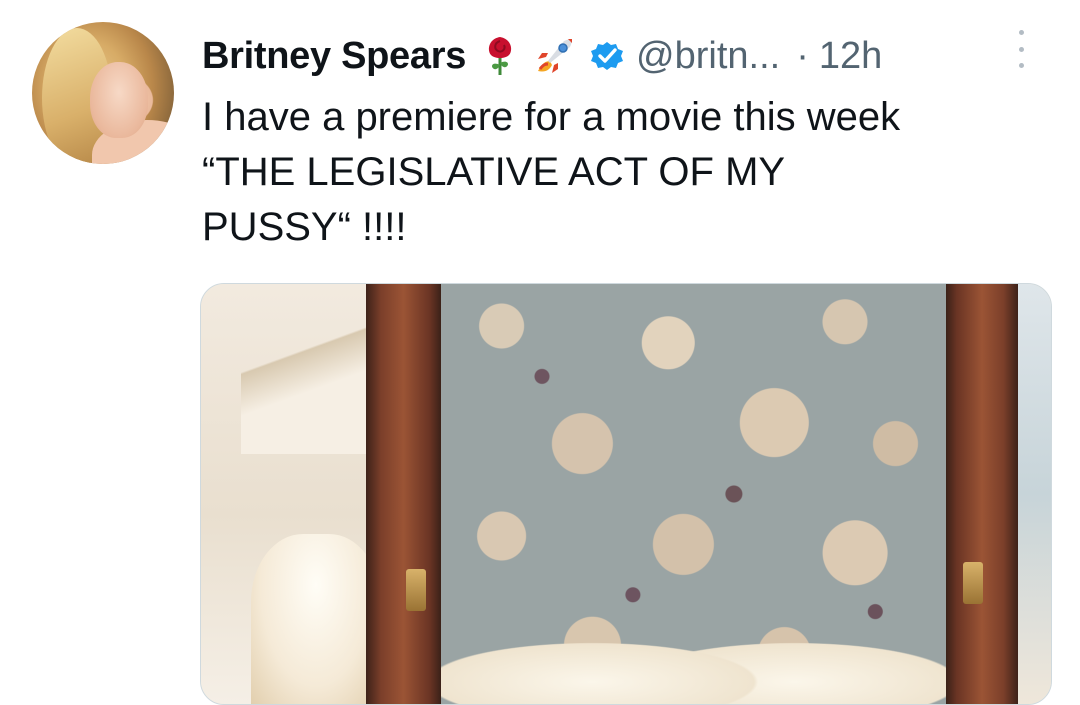  What do you see at coordinates (1034, 494) in the screenshot?
I see `photo-right-wall` at bounding box center [1034, 494].